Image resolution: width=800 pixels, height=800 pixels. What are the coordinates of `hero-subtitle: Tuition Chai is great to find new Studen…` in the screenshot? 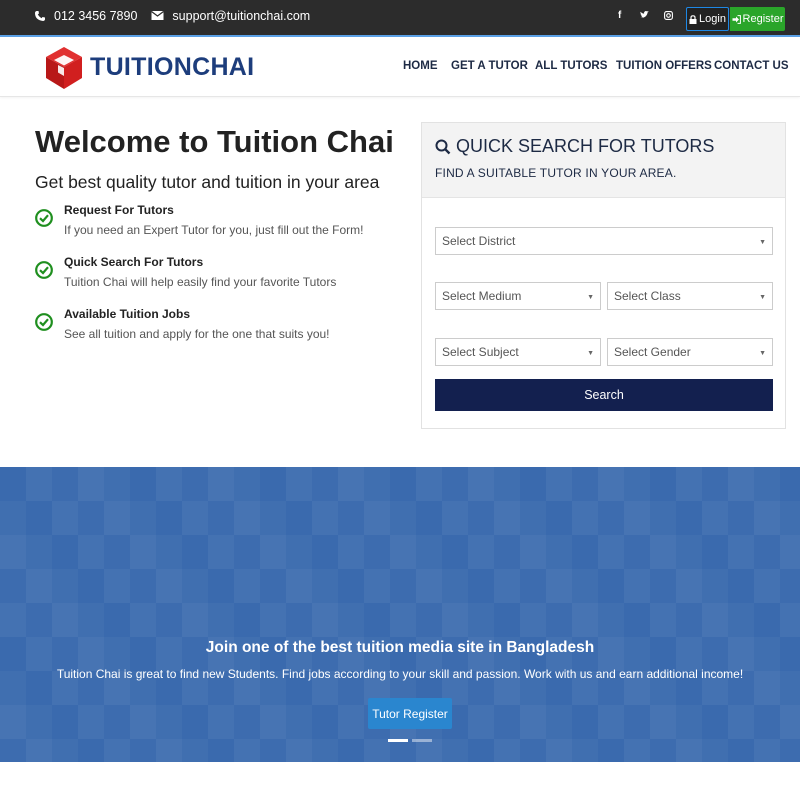 It's located at (400, 674).